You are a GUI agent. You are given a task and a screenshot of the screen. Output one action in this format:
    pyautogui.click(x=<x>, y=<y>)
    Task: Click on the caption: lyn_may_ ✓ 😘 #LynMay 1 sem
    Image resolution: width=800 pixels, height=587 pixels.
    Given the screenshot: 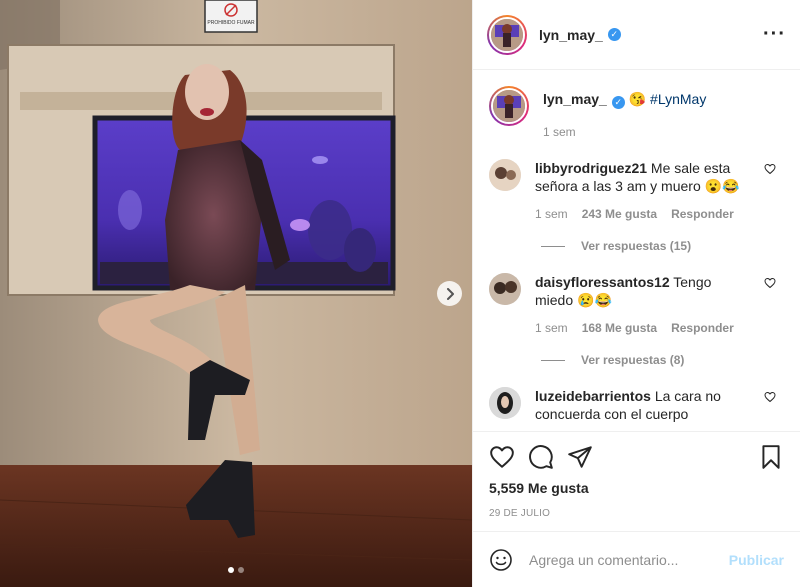 What is the action you would take?
    pyautogui.click(x=636, y=112)
    